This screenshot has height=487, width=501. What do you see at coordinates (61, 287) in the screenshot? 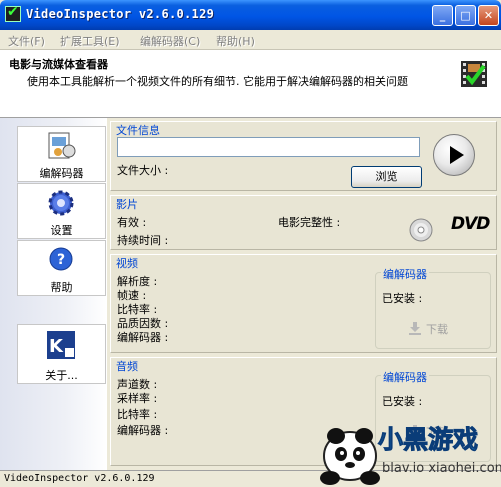
I see `sidebar-item-label: 帮助` at bounding box center [61, 287].